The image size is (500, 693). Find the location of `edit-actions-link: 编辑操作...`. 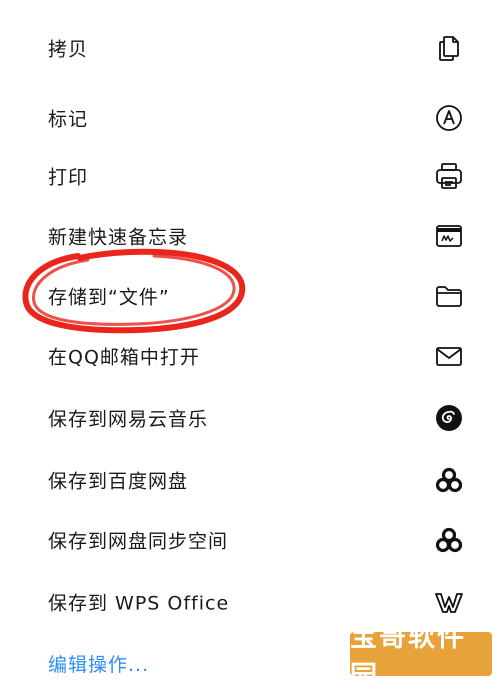

edit-actions-link: 编辑操作... is located at coordinates (98, 663).